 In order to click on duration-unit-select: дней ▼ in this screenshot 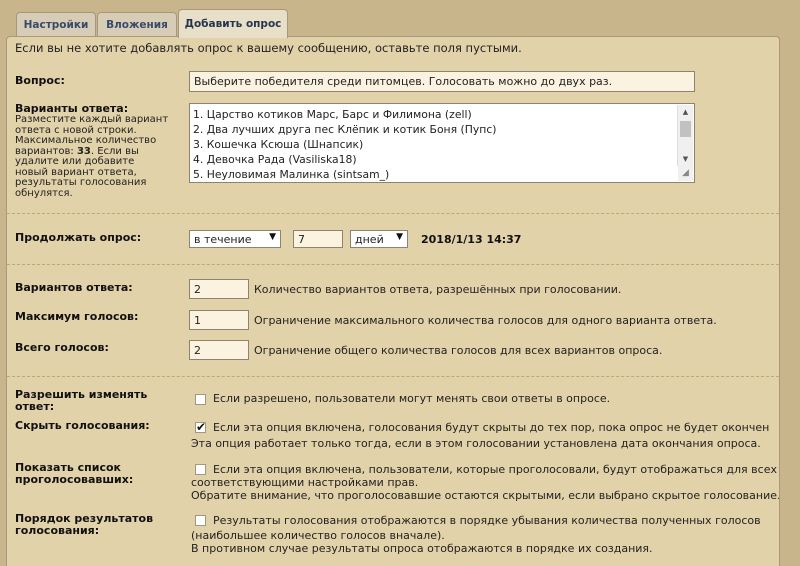, I will do `click(379, 239)`.